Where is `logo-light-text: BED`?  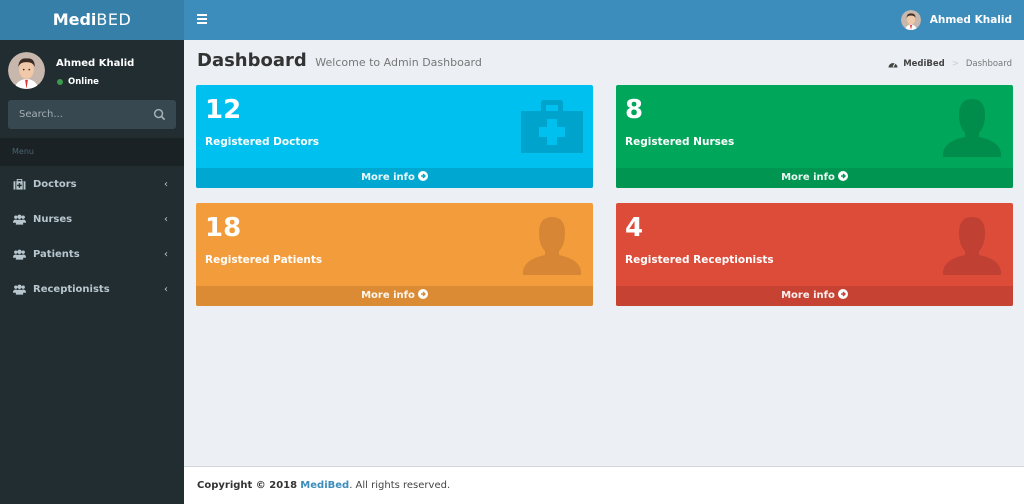 logo-light-text: BED is located at coordinates (114, 19).